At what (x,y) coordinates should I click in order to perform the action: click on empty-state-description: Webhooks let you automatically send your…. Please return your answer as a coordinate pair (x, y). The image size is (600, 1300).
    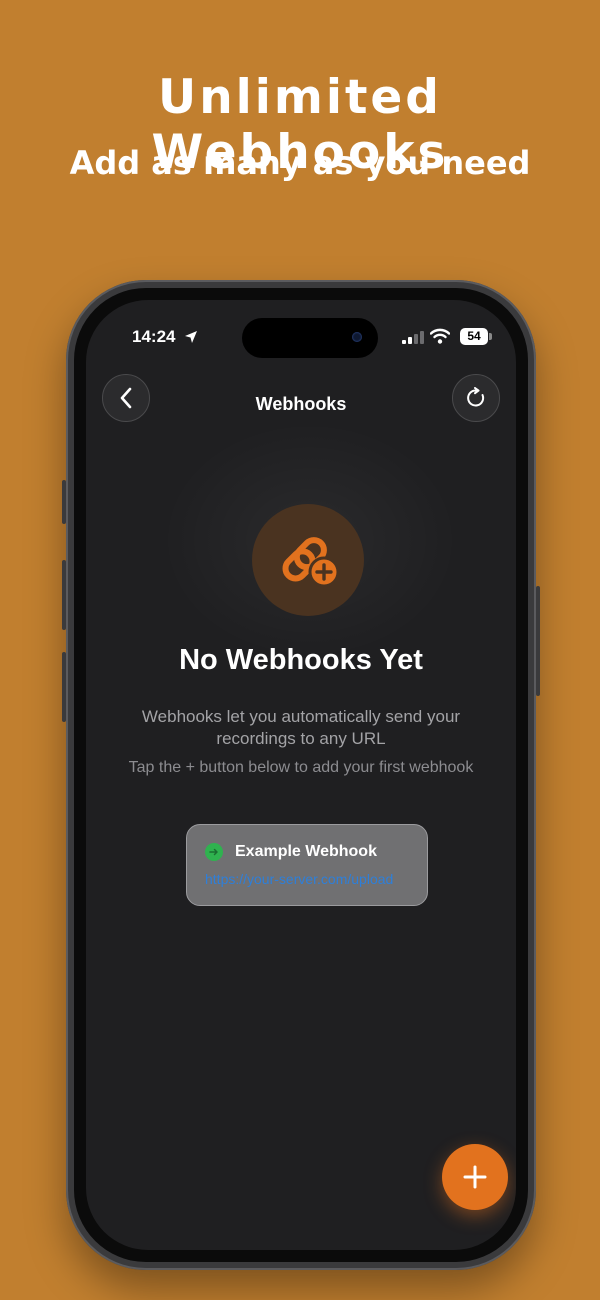
    Looking at the image, I should click on (301, 727).